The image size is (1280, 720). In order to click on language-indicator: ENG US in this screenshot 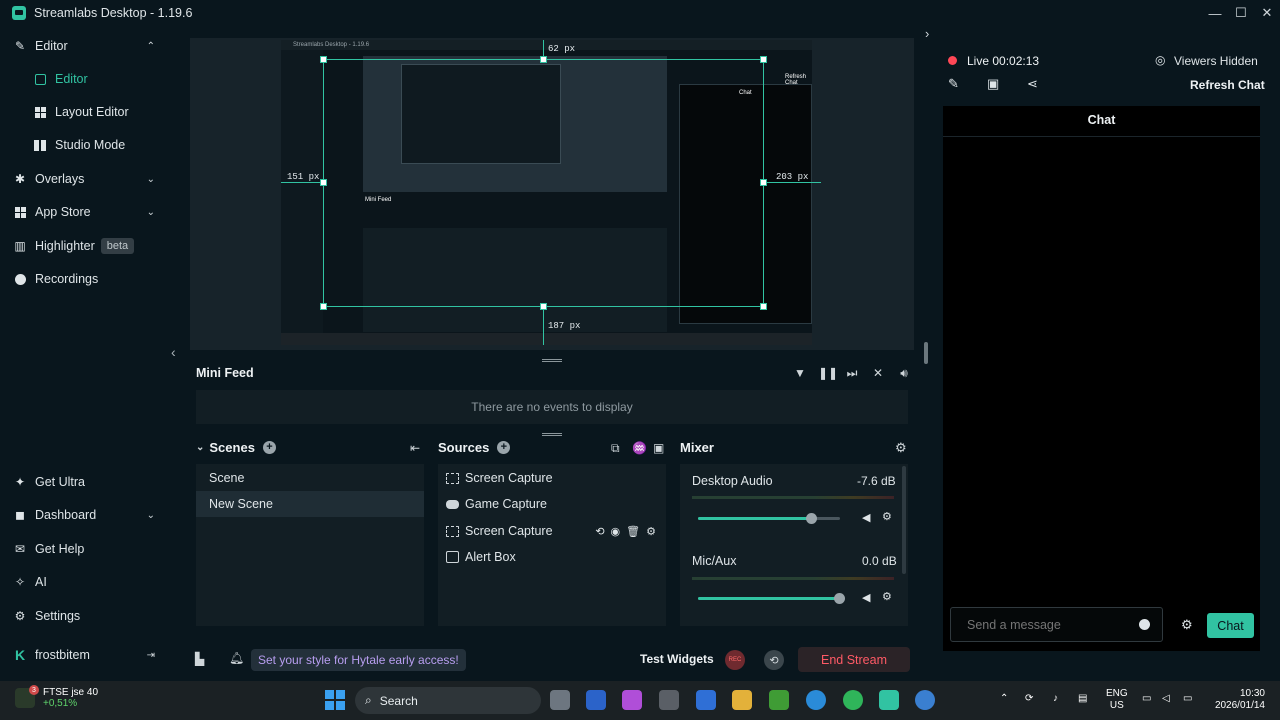, I will do `click(1117, 700)`.